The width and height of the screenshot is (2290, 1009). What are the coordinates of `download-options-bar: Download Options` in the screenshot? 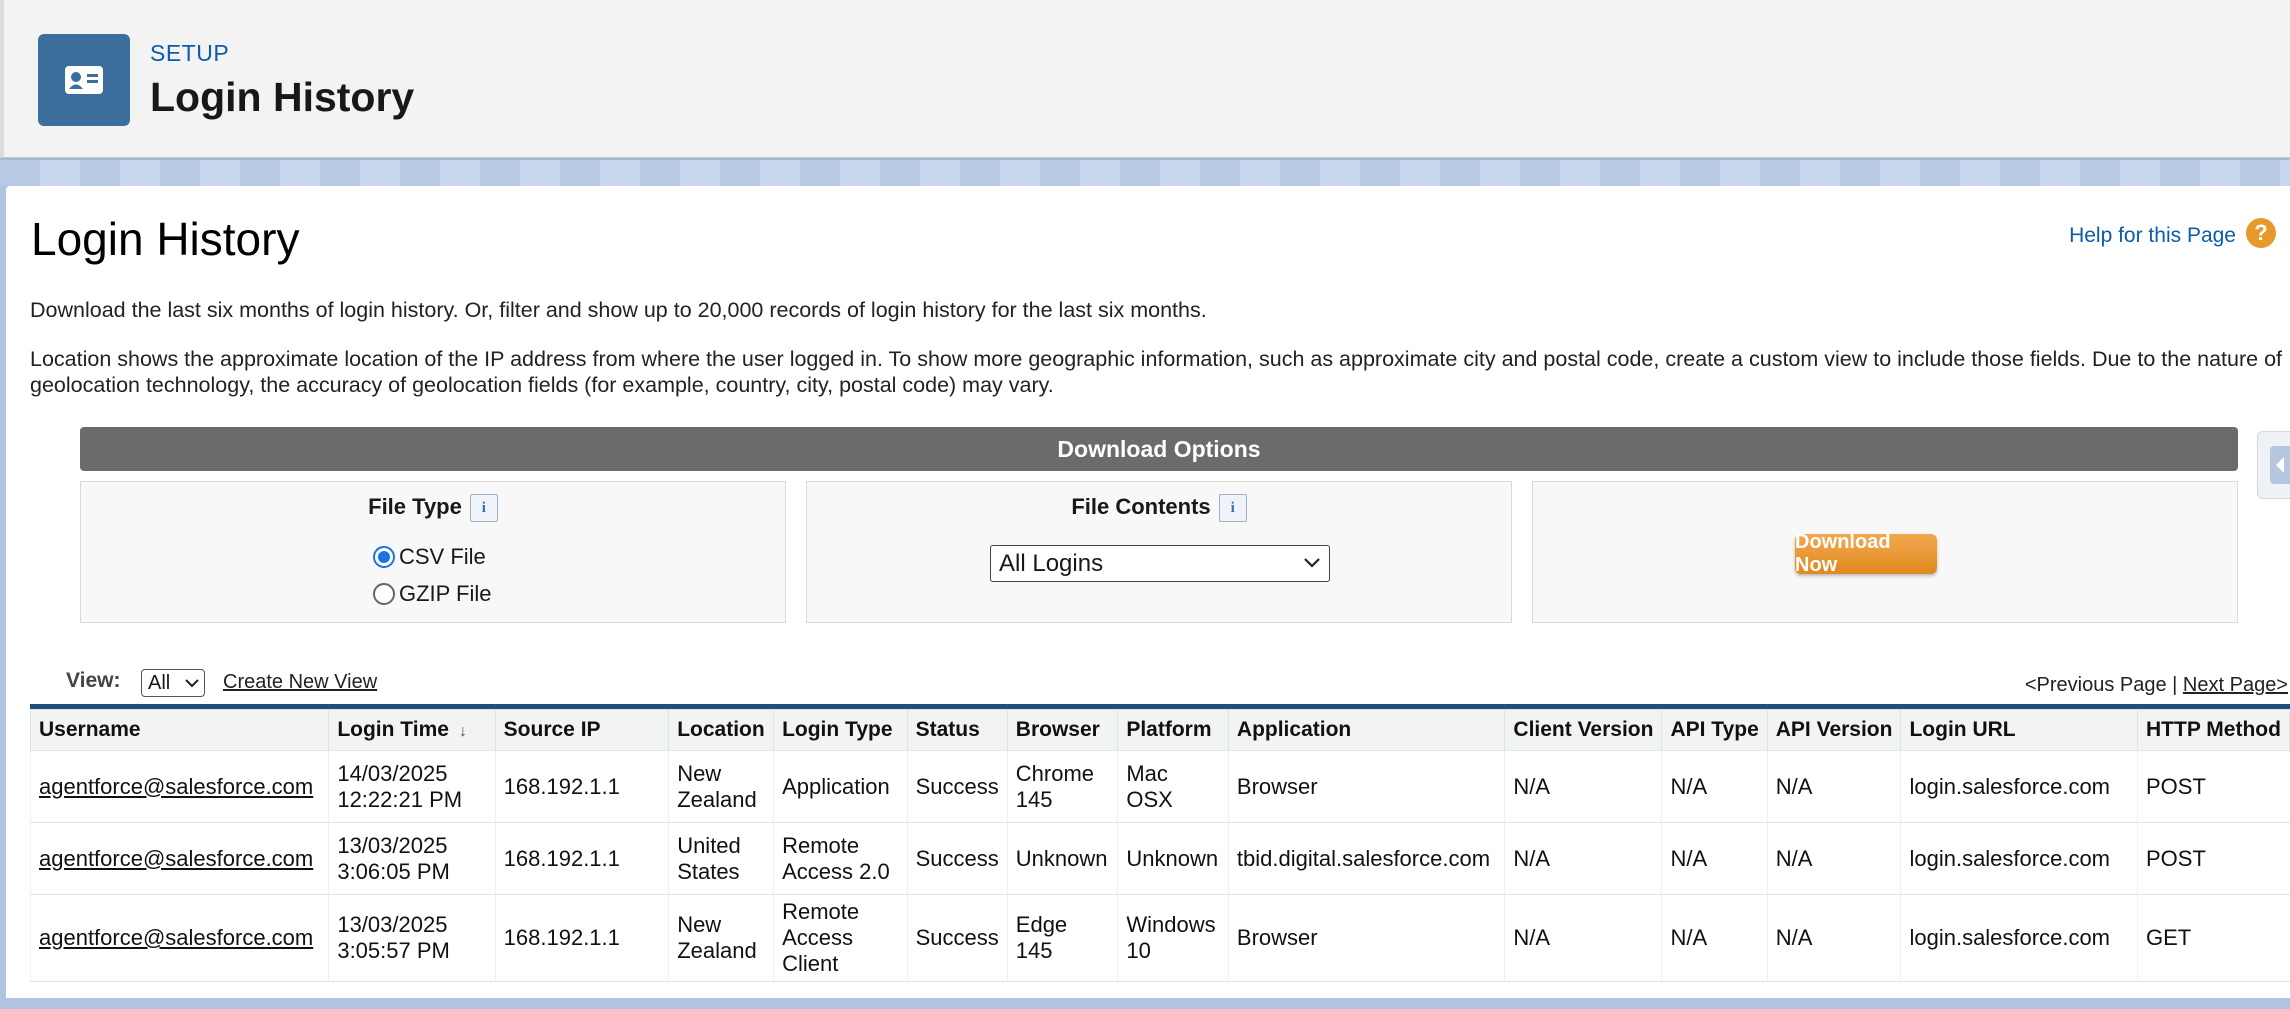 It's located at (1159, 449).